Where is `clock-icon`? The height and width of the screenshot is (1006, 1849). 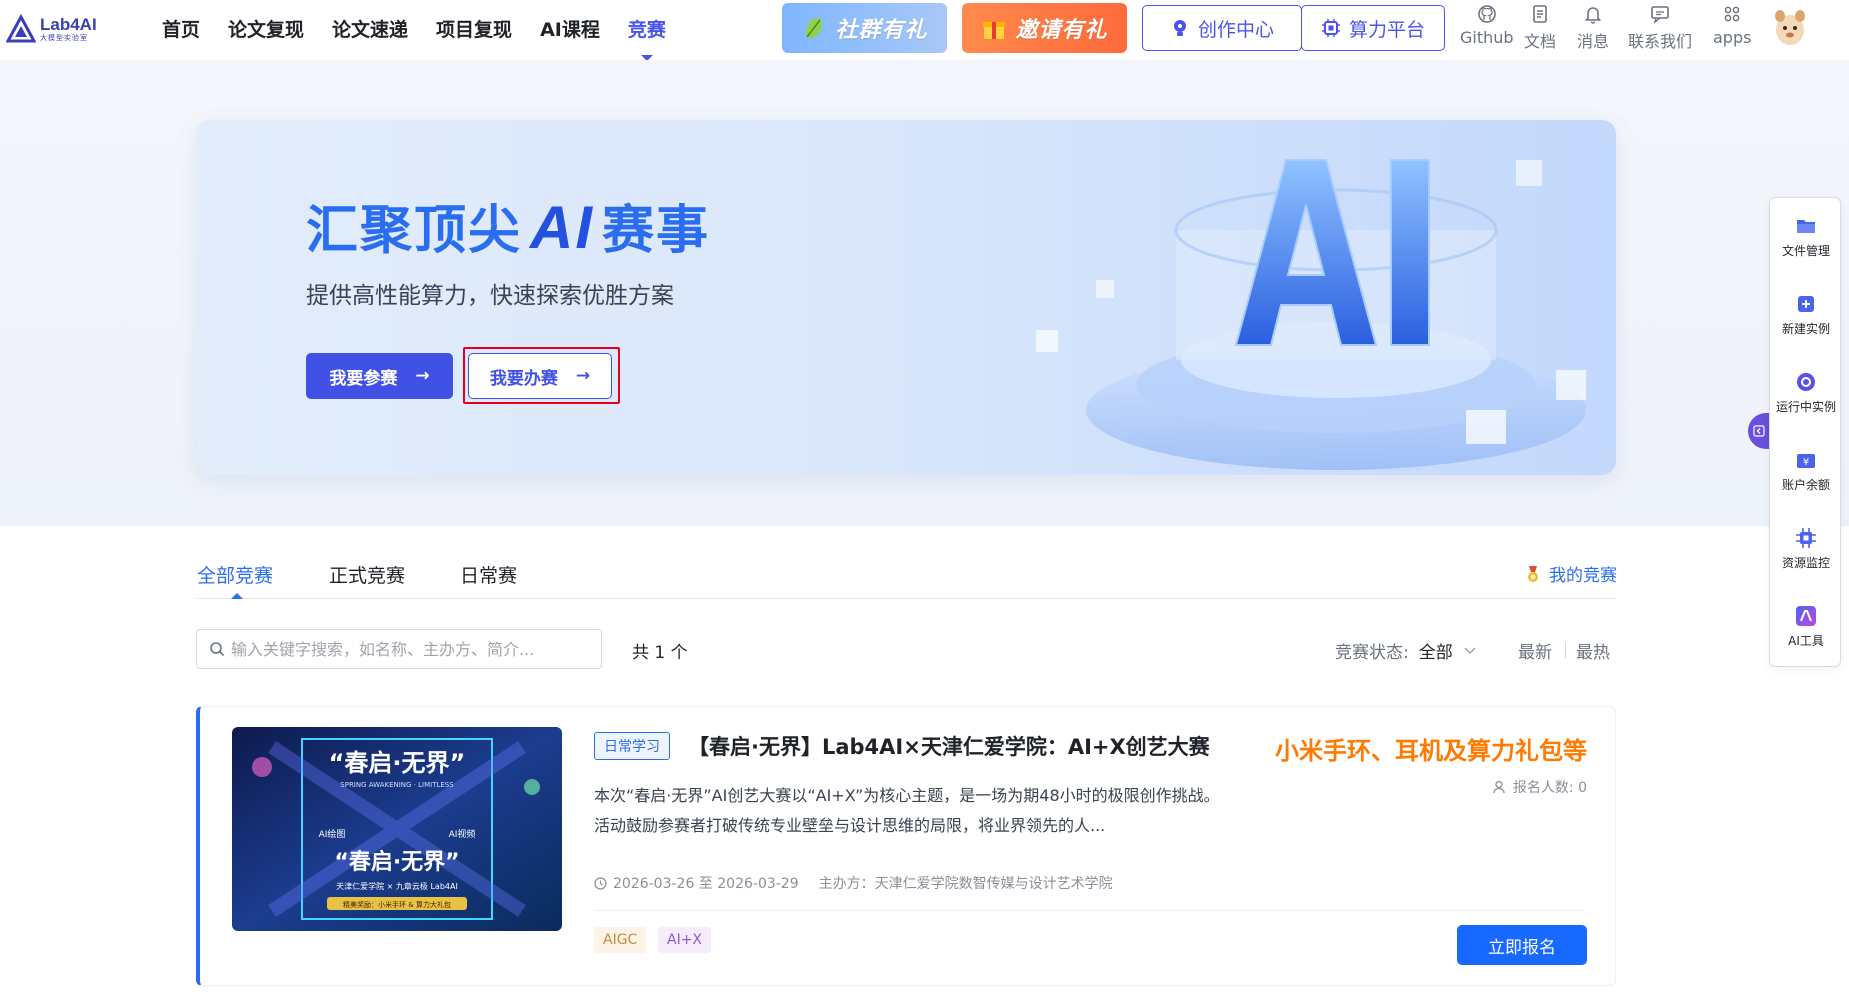 clock-icon is located at coordinates (600, 883).